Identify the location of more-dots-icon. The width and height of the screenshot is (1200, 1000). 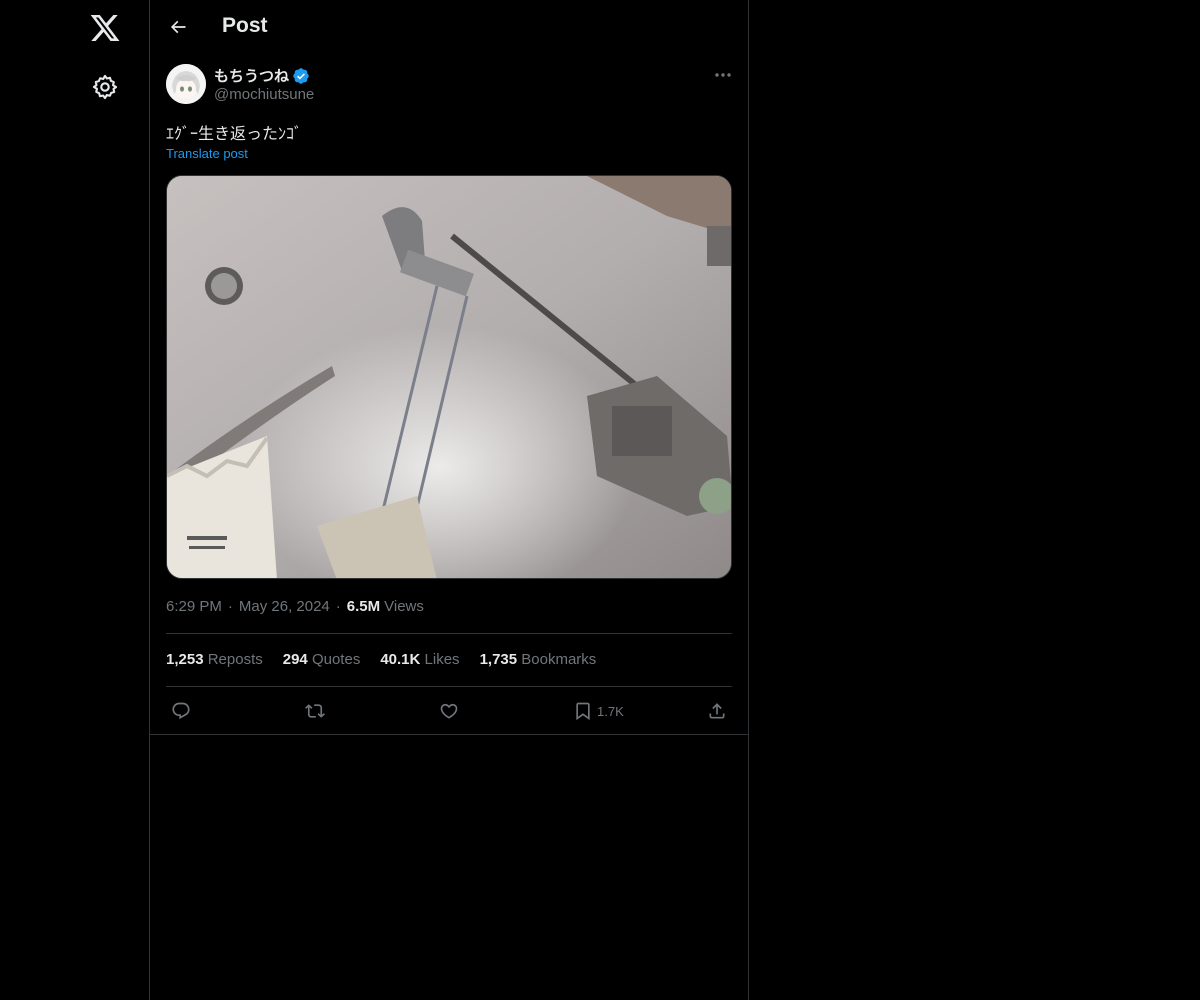
(723, 75).